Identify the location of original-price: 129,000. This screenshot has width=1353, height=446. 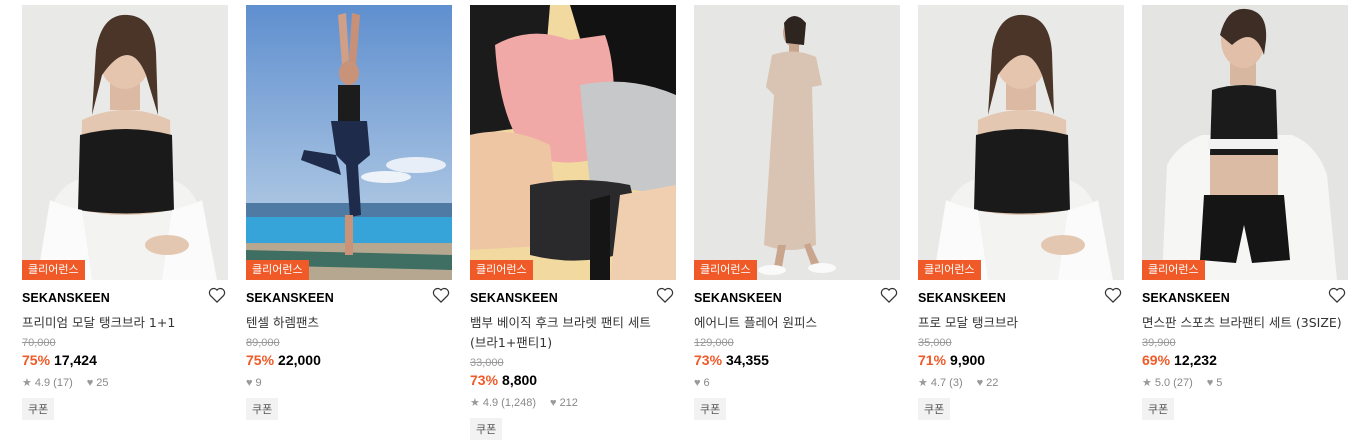
(714, 343).